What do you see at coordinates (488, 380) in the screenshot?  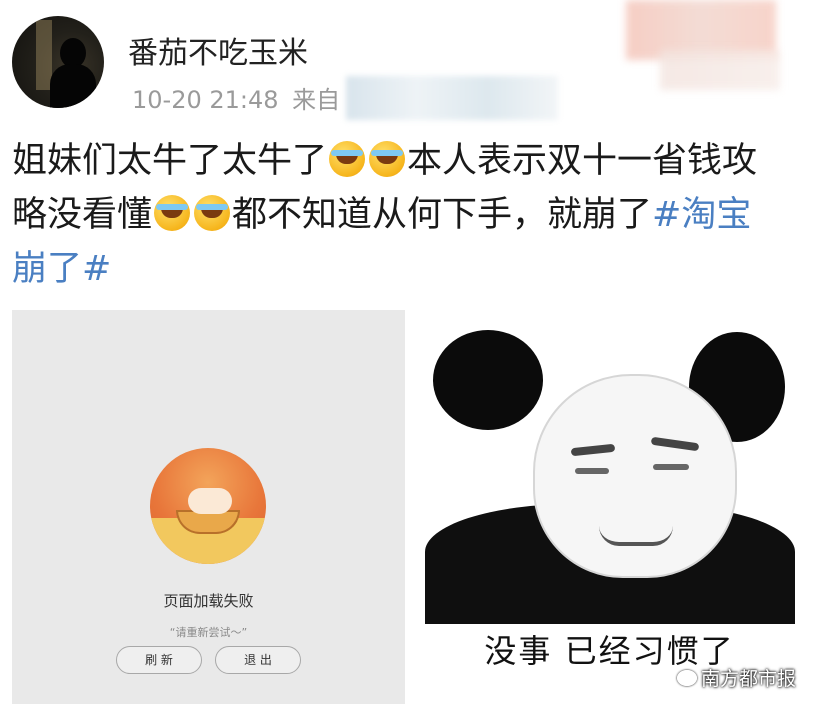 I see `panda-left-ear` at bounding box center [488, 380].